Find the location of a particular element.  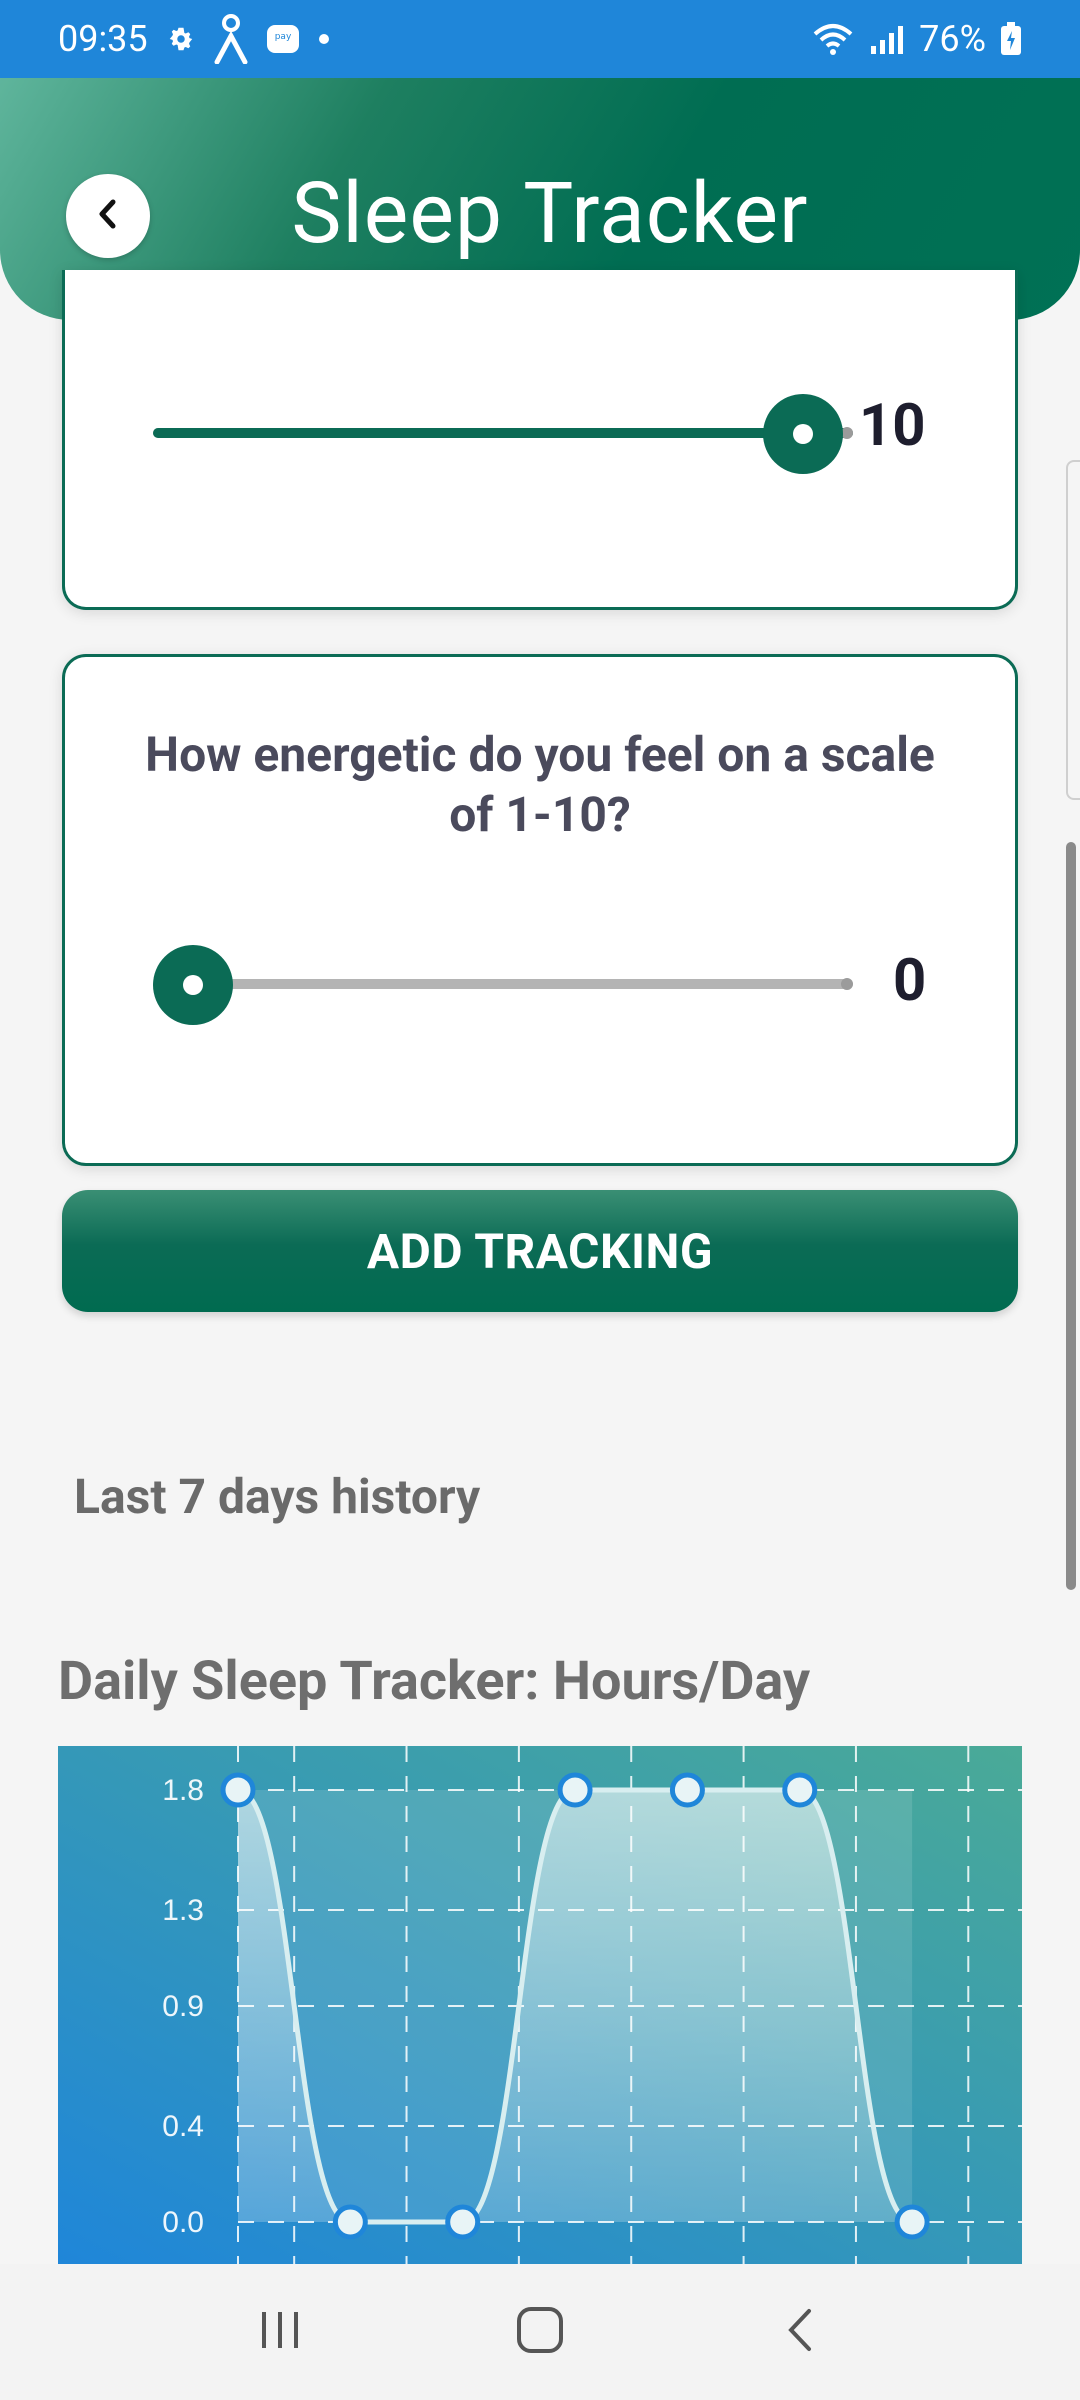

back-nav-button is located at coordinates (800, 2332).